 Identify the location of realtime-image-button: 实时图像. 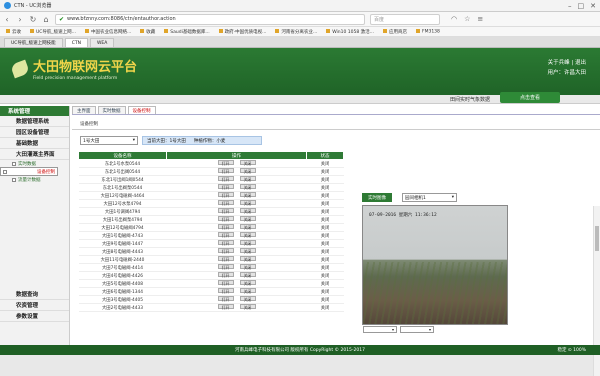
(377, 197).